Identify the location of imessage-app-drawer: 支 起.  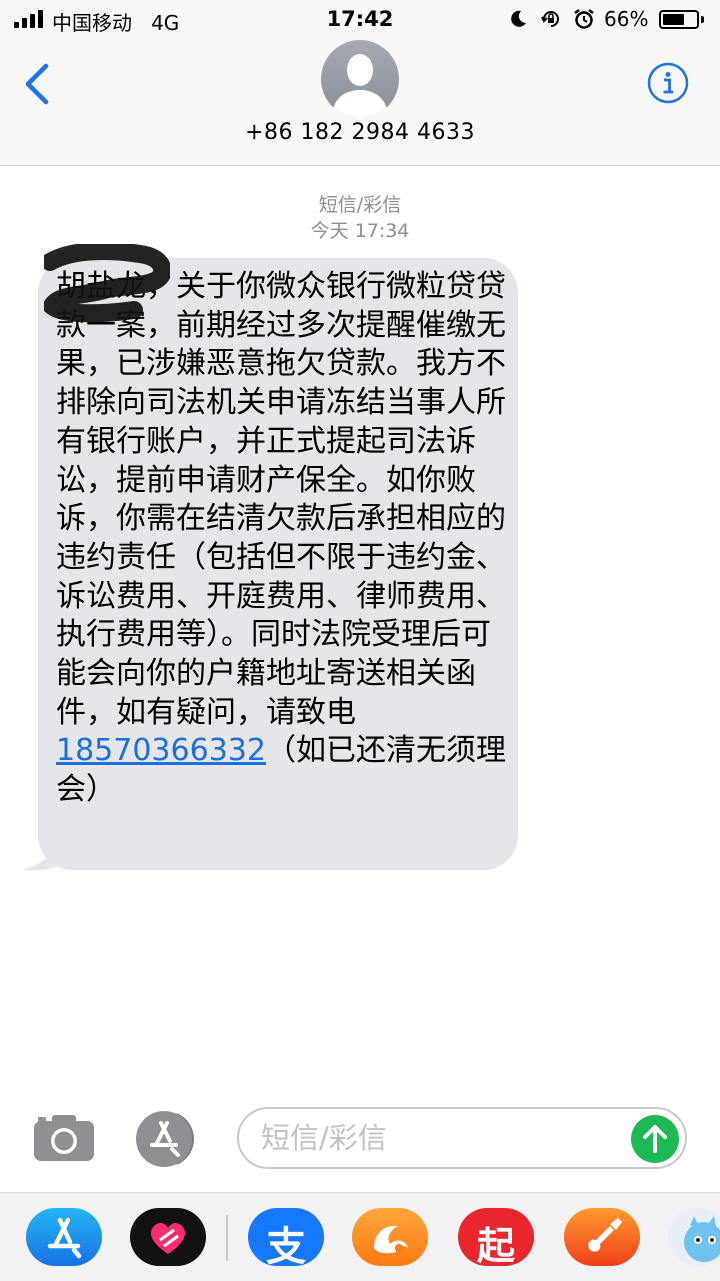
(360, 1236).